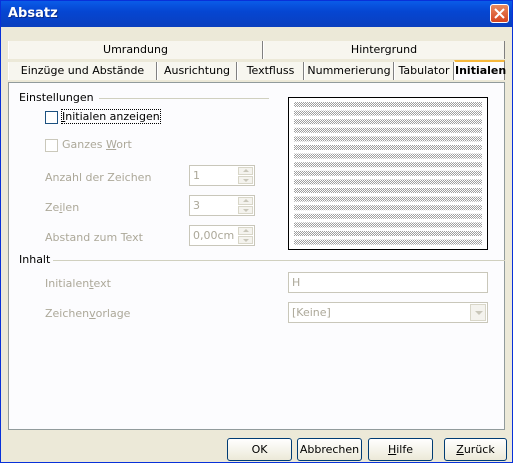  What do you see at coordinates (259, 449) in the screenshot?
I see `ok-button: OK` at bounding box center [259, 449].